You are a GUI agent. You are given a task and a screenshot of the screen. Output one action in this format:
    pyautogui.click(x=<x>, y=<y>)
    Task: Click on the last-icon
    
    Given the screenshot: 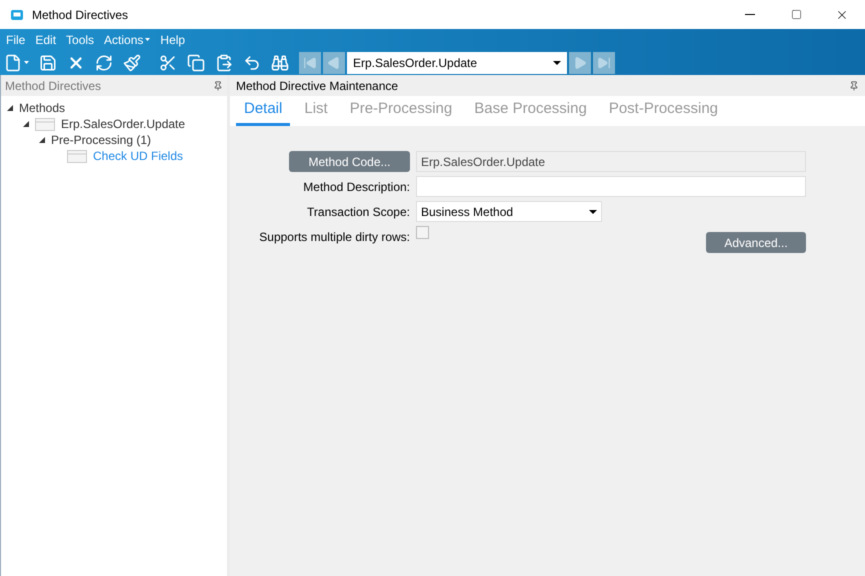 What is the action you would take?
    pyautogui.click(x=604, y=63)
    